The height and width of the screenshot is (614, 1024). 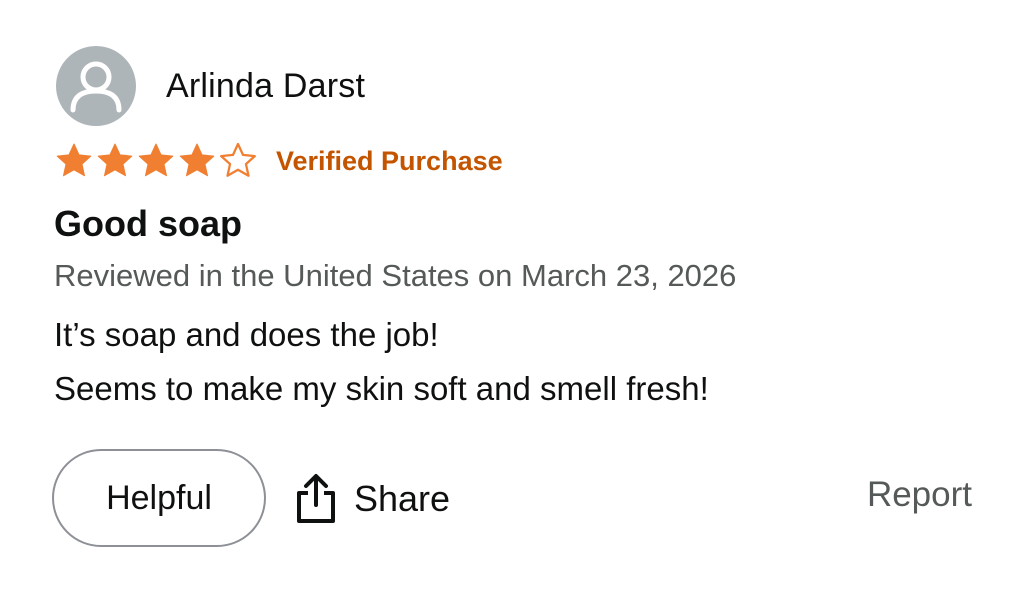 What do you see at coordinates (266, 85) in the screenshot?
I see `author-name: Arlinda Darst` at bounding box center [266, 85].